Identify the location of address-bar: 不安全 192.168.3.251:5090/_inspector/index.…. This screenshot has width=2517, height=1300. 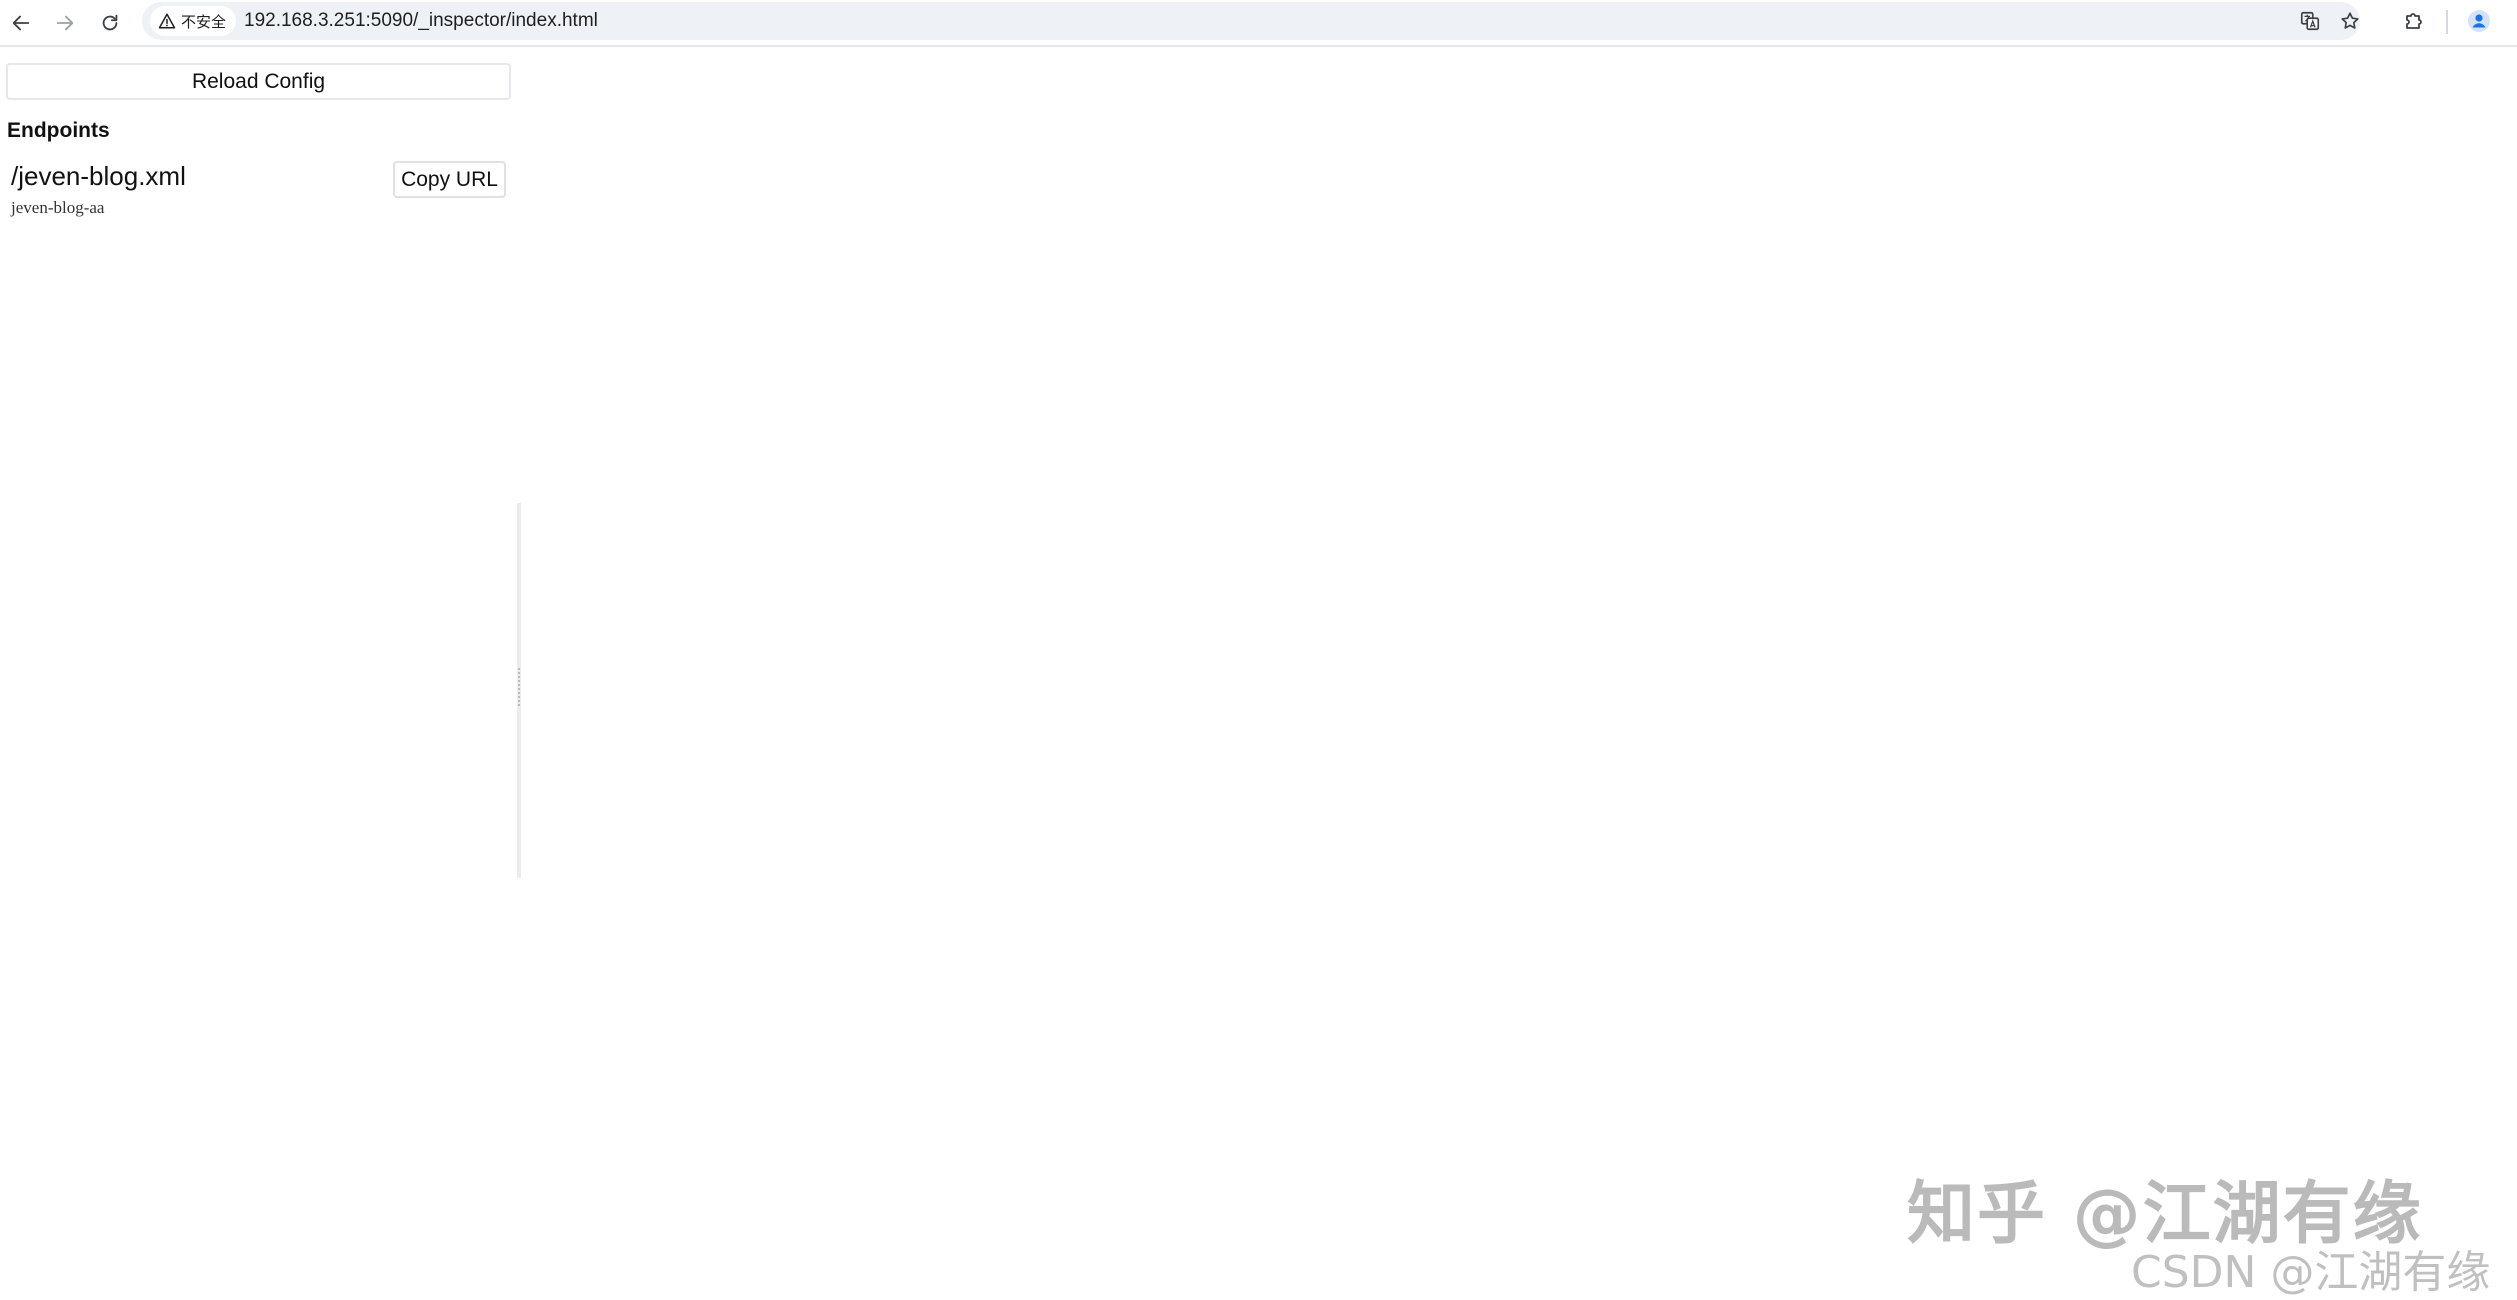
(1251, 21).